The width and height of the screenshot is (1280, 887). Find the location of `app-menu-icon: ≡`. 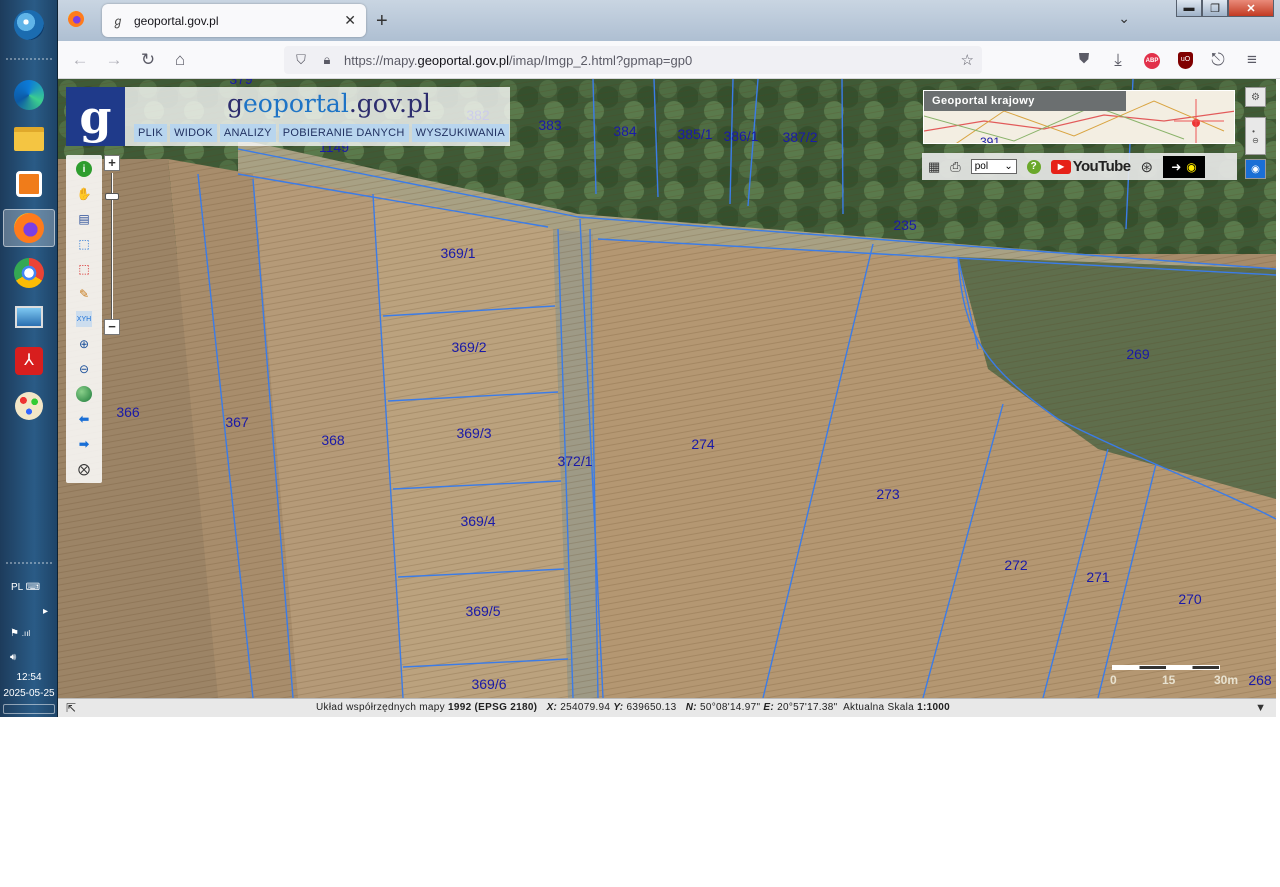

app-menu-icon: ≡ is located at coordinates (1252, 60).